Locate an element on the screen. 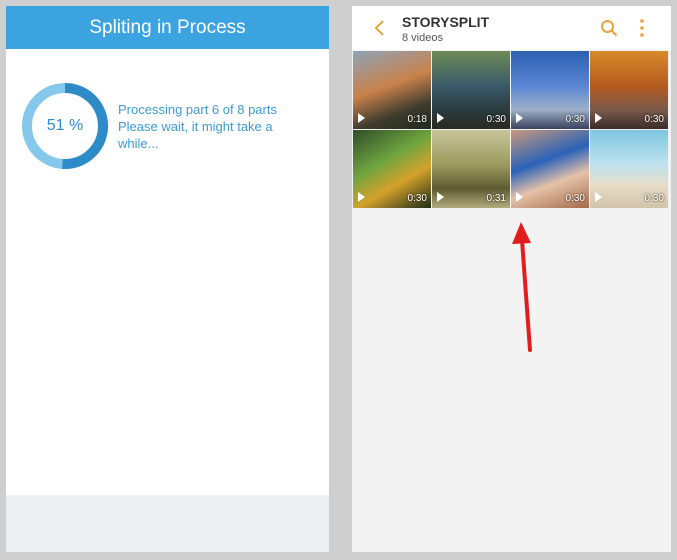 The height and width of the screenshot is (560, 677). screen-title: Spliting in Process is located at coordinates (167, 27).